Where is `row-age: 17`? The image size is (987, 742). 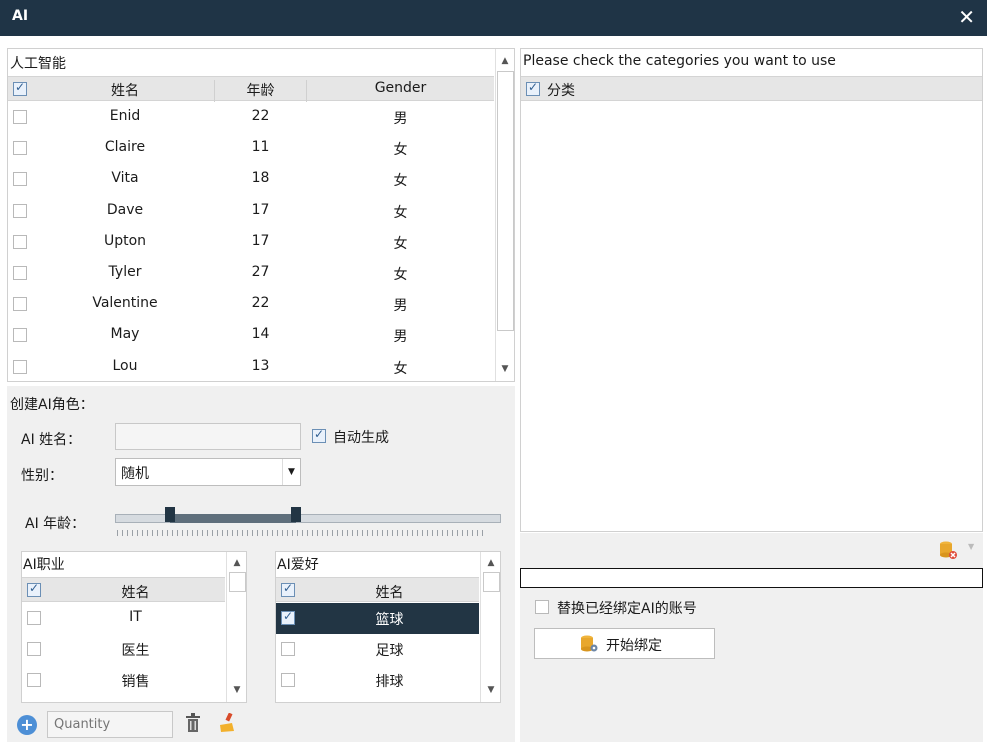 row-age: 17 is located at coordinates (260, 209).